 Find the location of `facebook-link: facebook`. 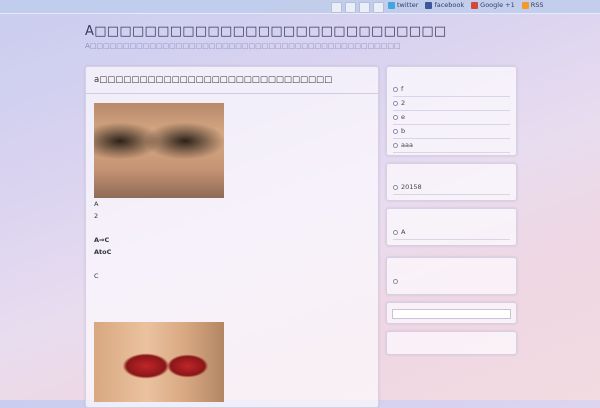

facebook-link: facebook is located at coordinates (444, 5).